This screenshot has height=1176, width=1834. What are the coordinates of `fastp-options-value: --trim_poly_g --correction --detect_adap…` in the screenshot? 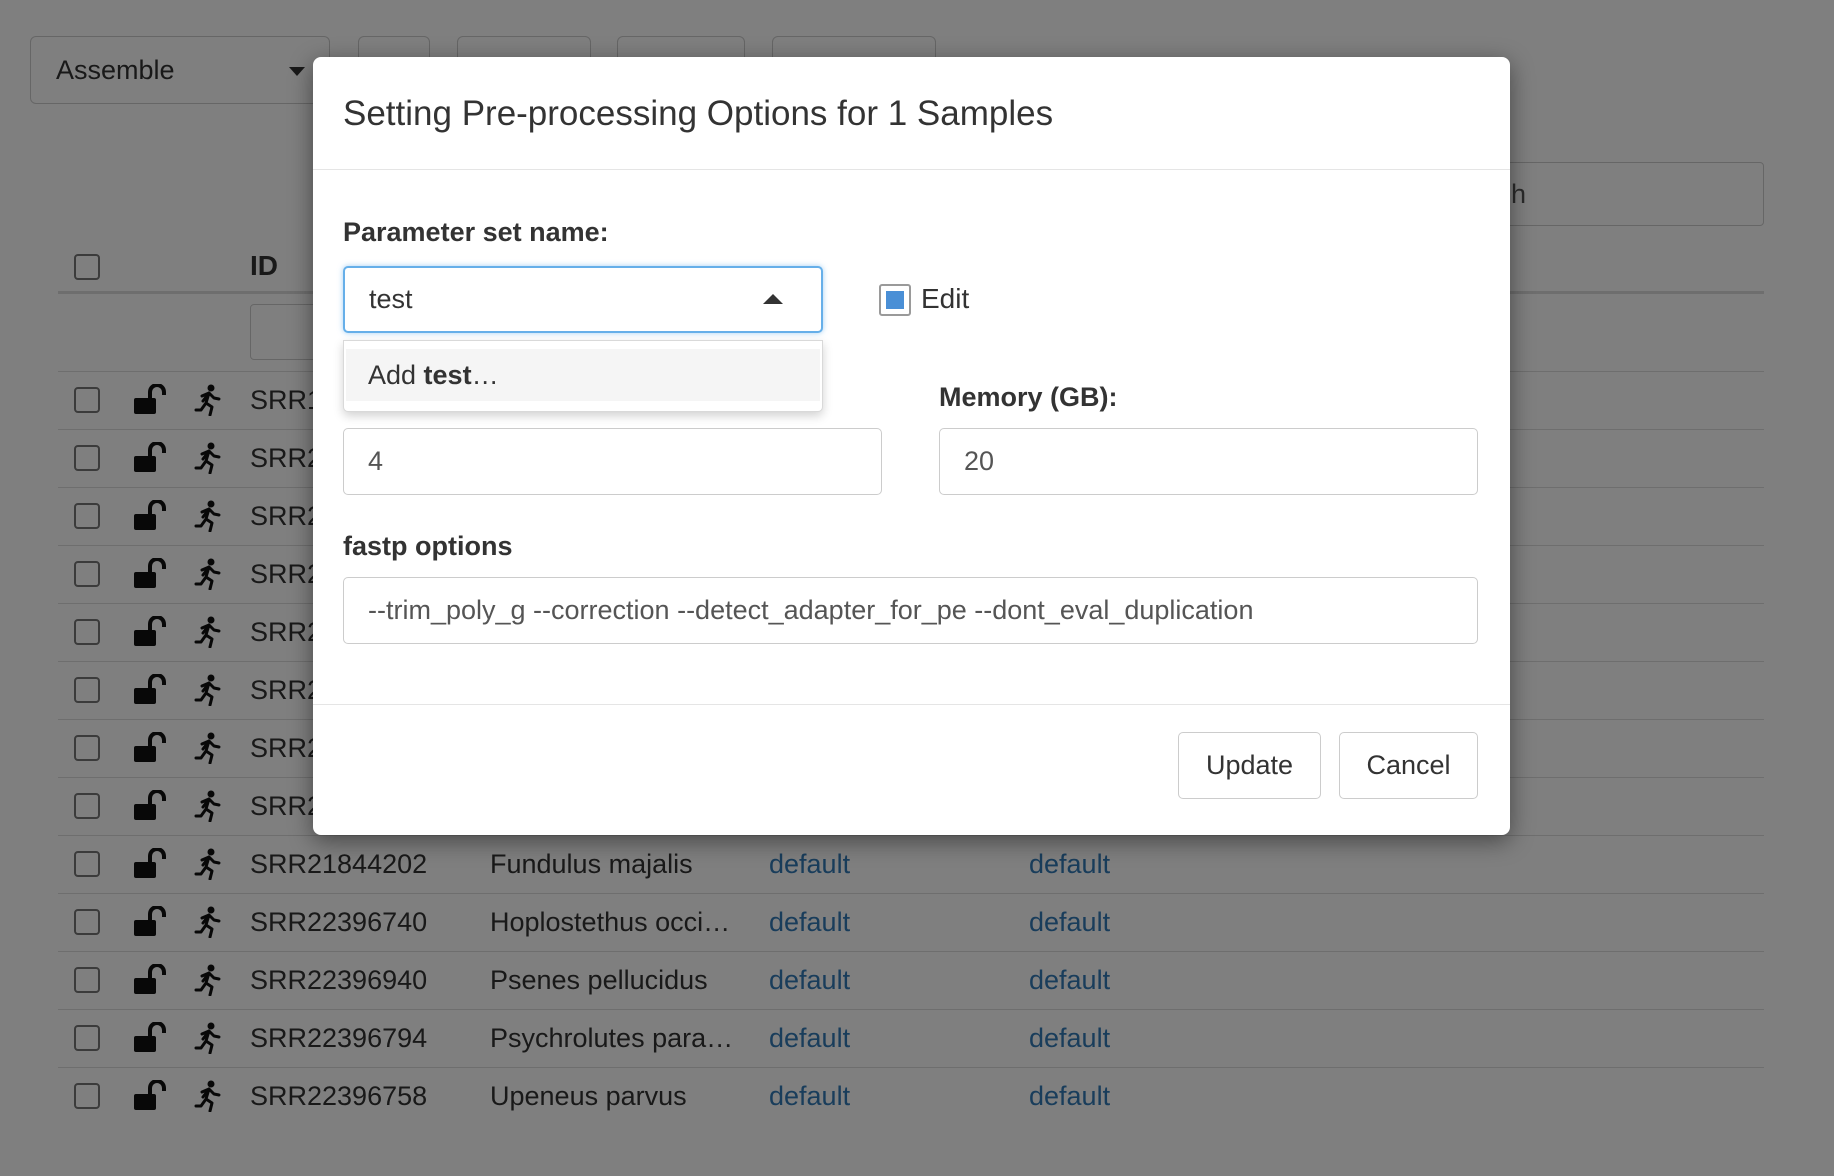 It's located at (811, 610).